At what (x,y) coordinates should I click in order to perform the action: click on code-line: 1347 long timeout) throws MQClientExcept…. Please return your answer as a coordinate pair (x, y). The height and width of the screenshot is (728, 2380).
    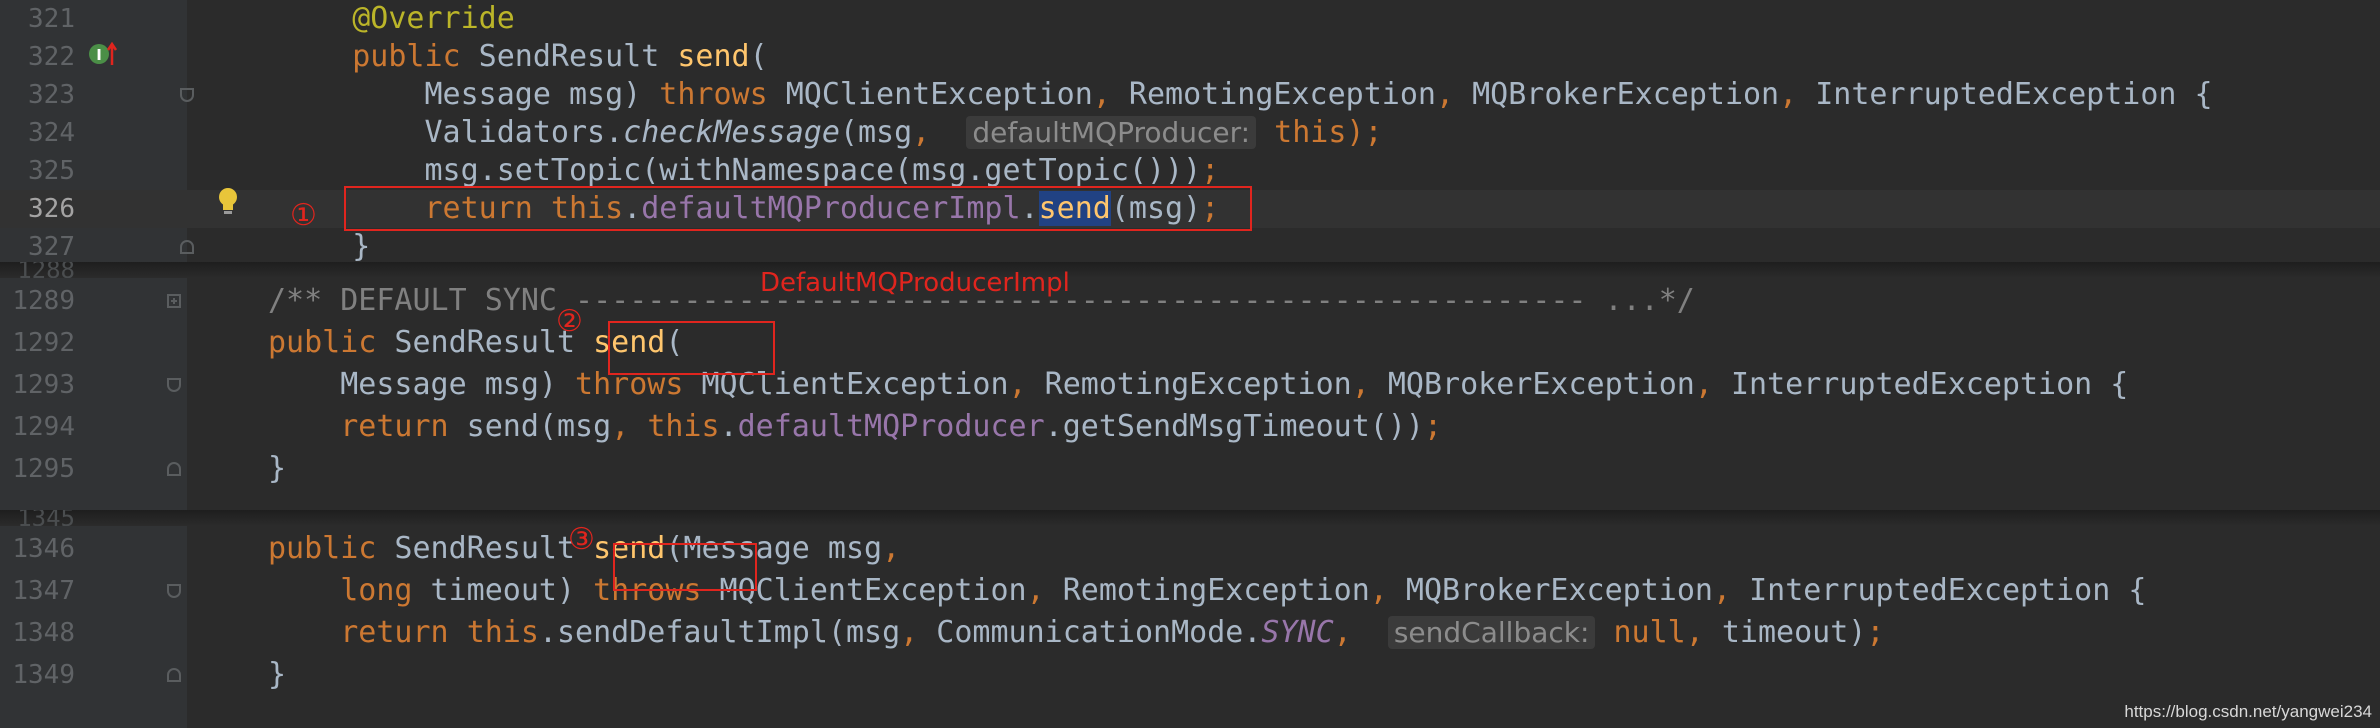
    Looking at the image, I should click on (1190, 591).